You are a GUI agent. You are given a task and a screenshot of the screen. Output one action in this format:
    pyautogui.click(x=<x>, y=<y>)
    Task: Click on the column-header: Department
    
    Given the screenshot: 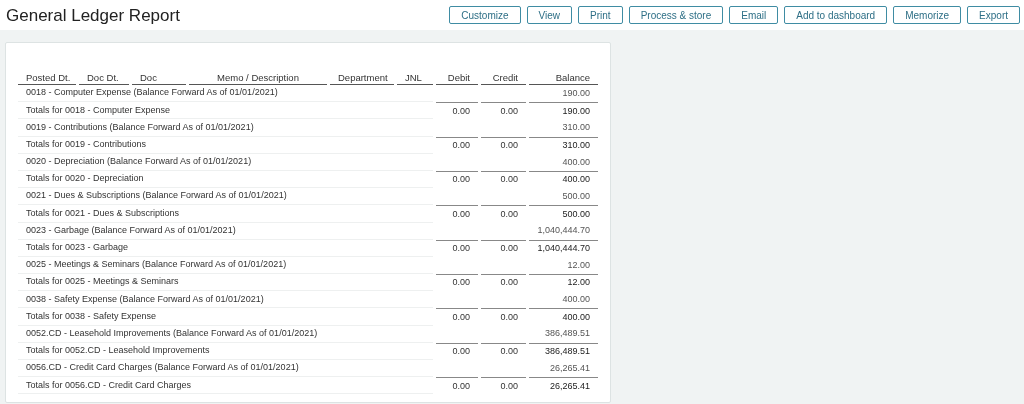 What is the action you would take?
    pyautogui.click(x=362, y=78)
    